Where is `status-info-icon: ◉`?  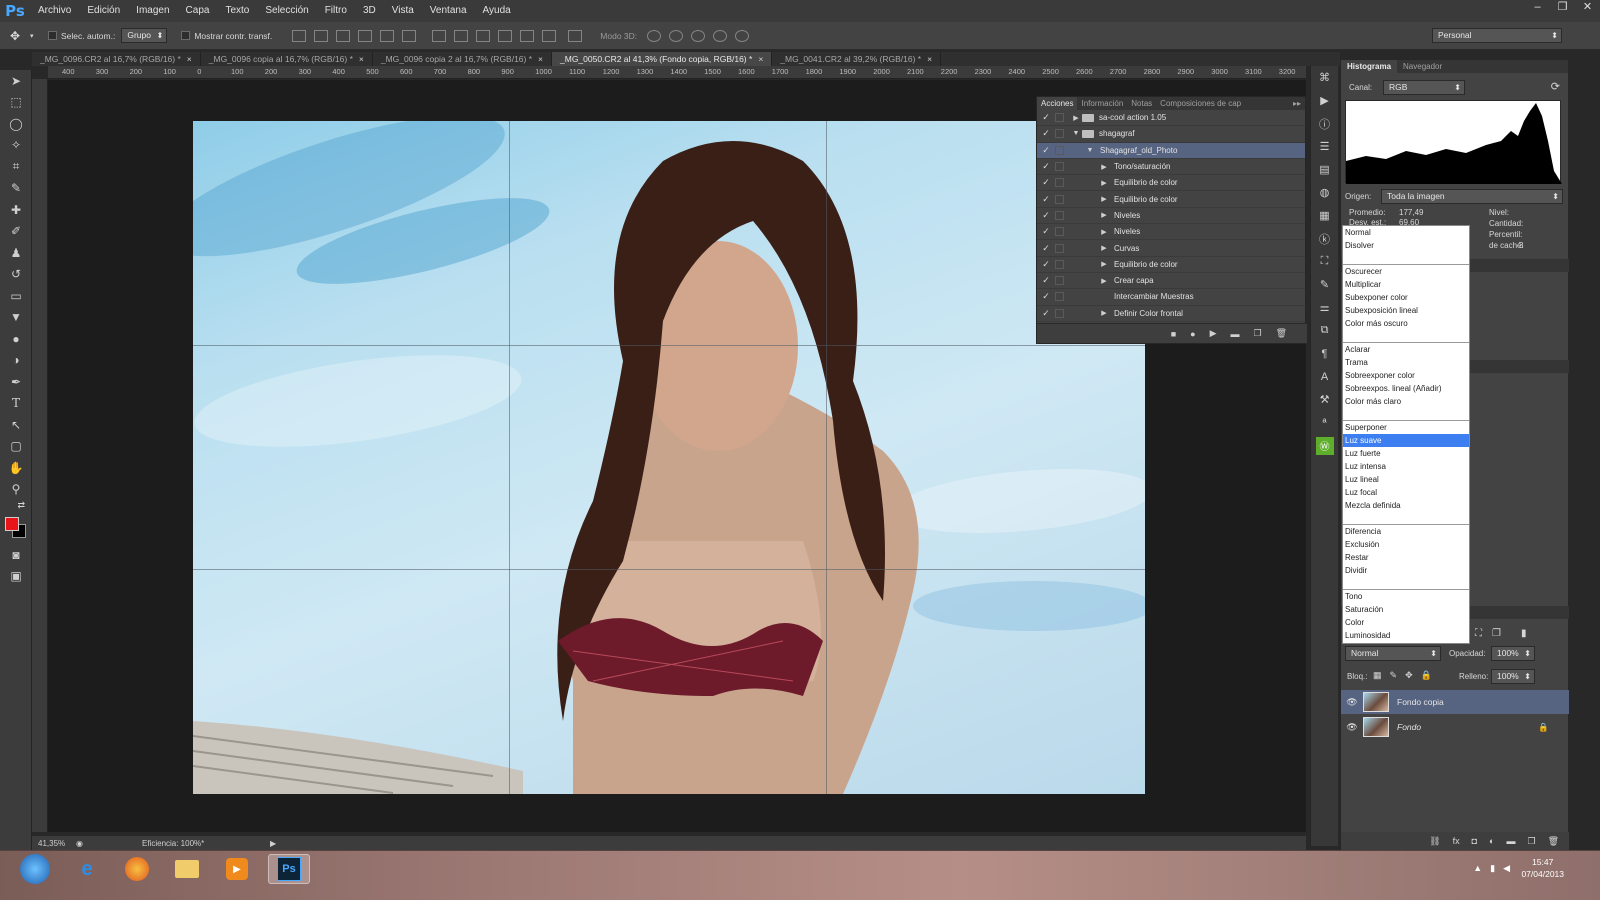
status-info-icon: ◉ is located at coordinates (84, 843).